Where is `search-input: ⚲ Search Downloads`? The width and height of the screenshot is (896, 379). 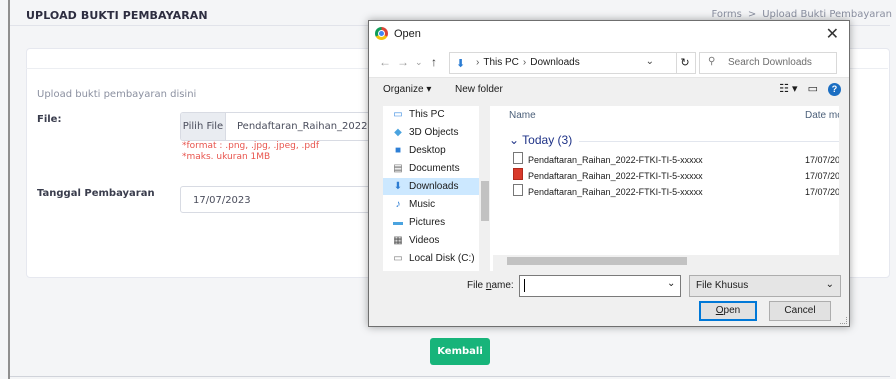 search-input: ⚲ Search Downloads is located at coordinates (768, 63).